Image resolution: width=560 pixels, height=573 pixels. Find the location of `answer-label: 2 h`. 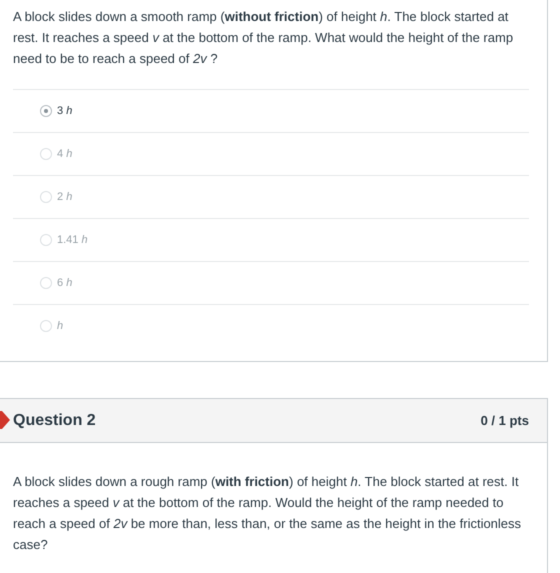

answer-label: 2 h is located at coordinates (64, 197).